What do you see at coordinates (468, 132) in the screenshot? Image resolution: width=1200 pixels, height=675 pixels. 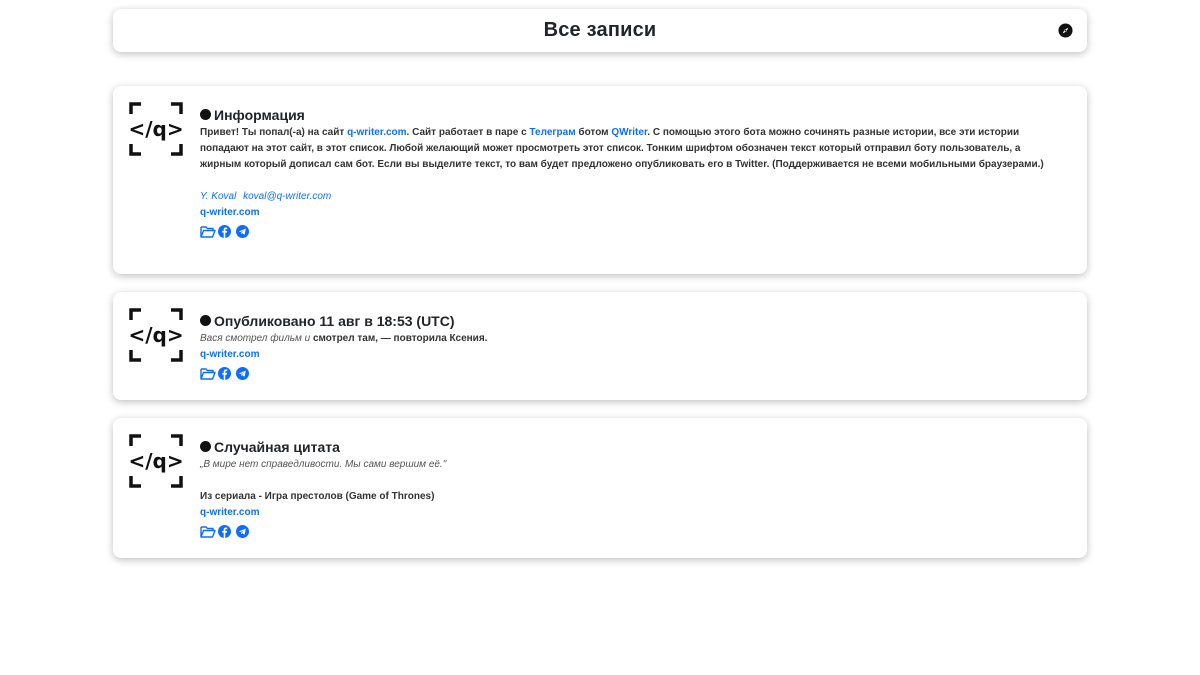 I see `info-text-part: . Сайт работает в паре с` at bounding box center [468, 132].